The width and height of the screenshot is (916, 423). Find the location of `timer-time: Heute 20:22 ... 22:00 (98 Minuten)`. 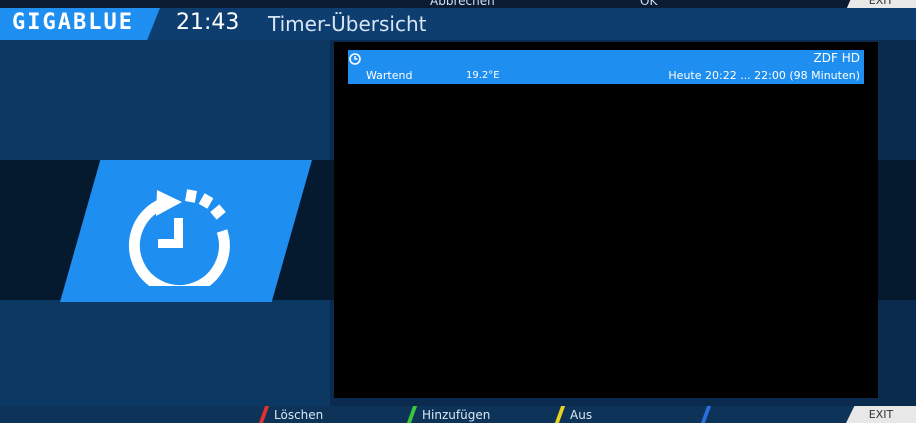

timer-time: Heute 20:22 ... 22:00 (98 Minuten) is located at coordinates (764, 75).